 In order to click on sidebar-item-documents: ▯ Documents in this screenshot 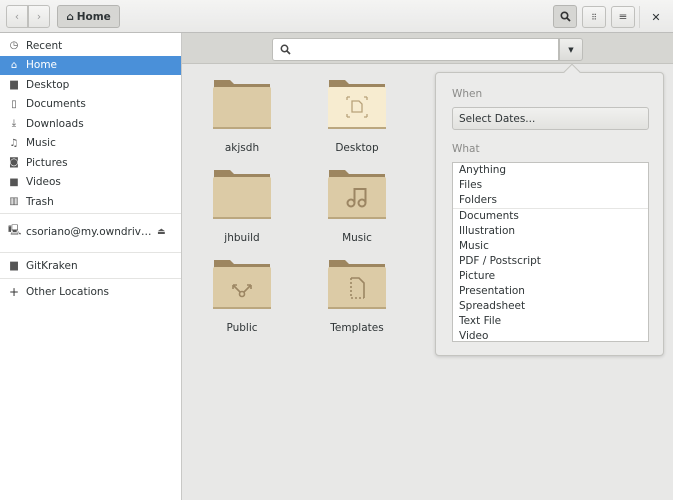, I will do `click(90, 104)`.